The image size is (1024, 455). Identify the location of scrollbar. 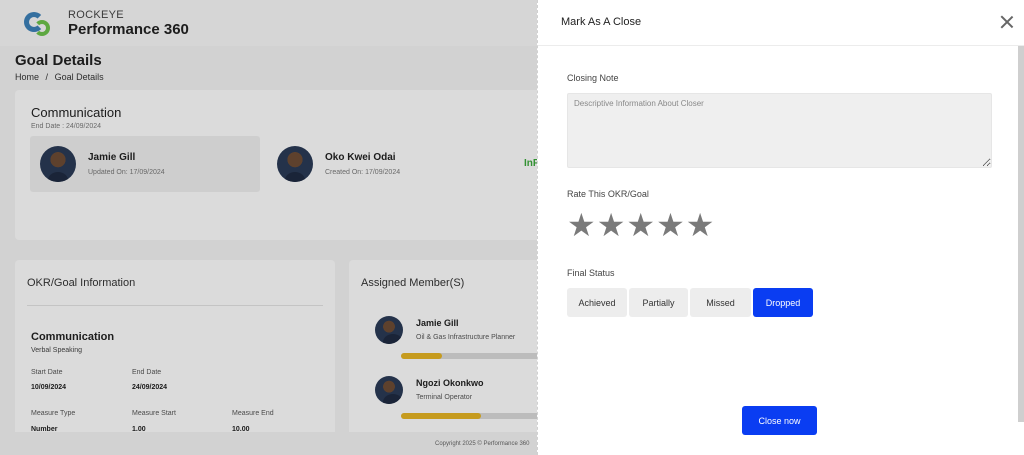
(1021, 234).